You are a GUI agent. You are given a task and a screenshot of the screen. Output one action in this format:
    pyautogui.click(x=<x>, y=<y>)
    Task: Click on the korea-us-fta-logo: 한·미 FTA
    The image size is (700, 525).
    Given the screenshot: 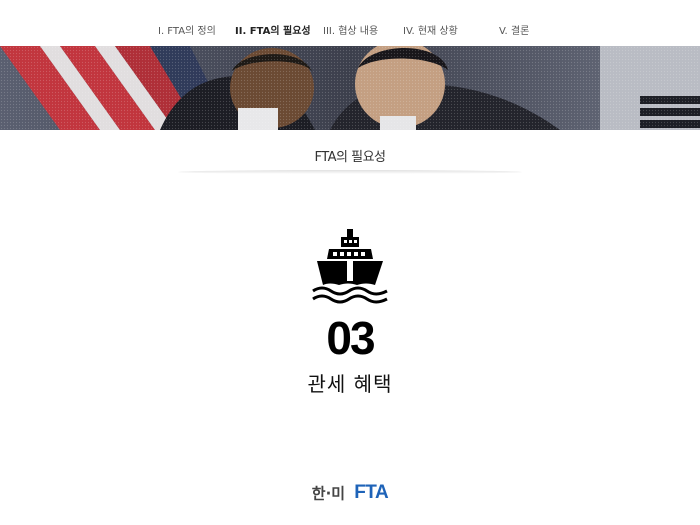 What is the action you would take?
    pyautogui.click(x=350, y=493)
    